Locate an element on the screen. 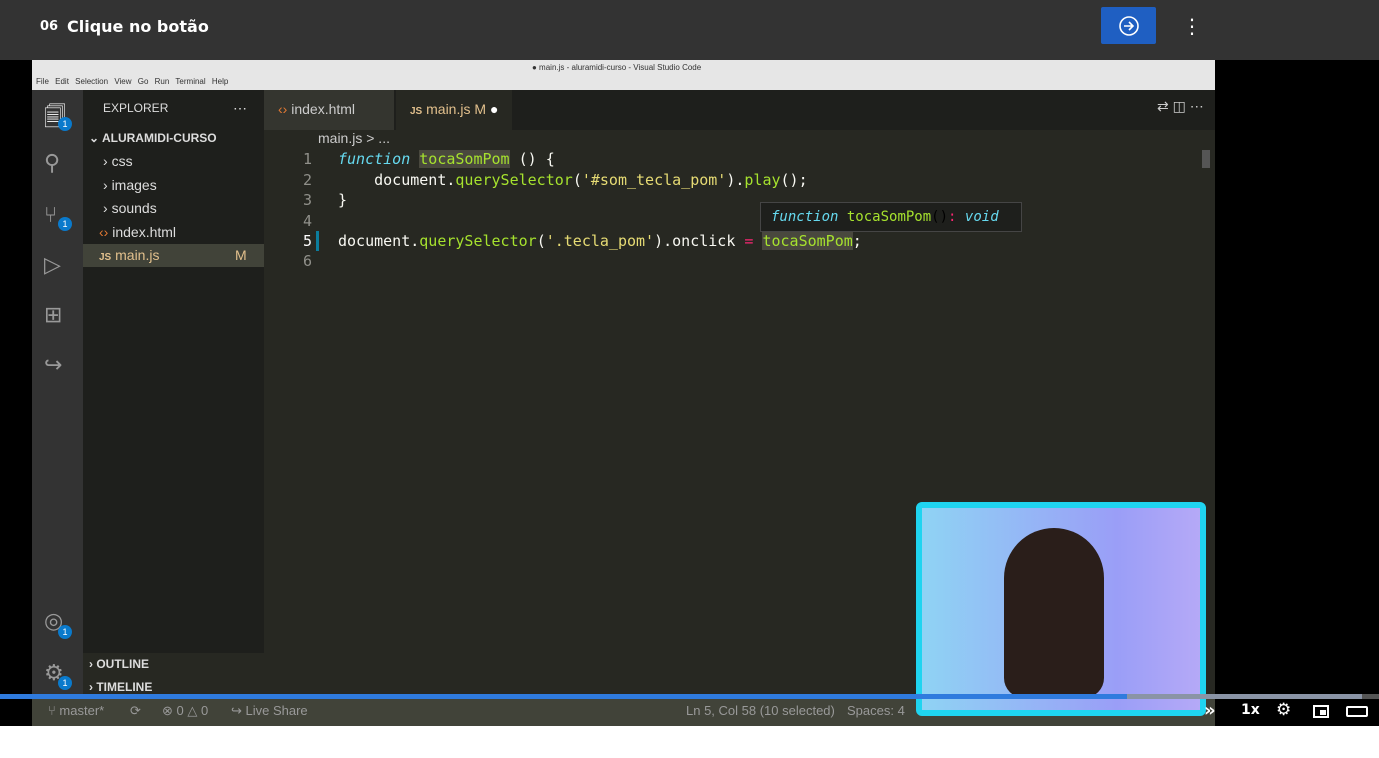 The image size is (1379, 758). folder-header: ⌄ ALURAMIDI-CURSO is located at coordinates (153, 138).